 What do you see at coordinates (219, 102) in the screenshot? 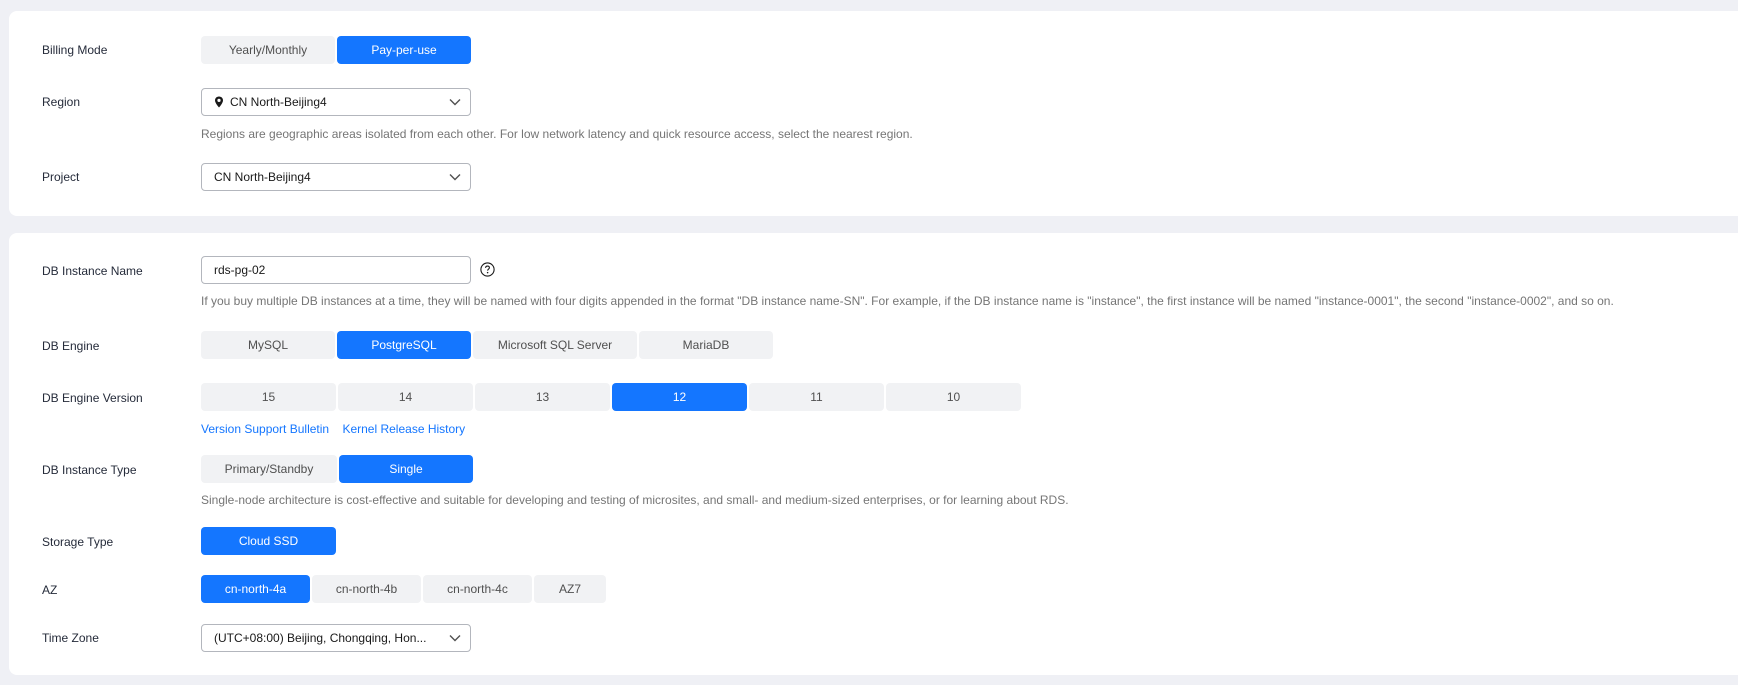
I see `location-pin-icon` at bounding box center [219, 102].